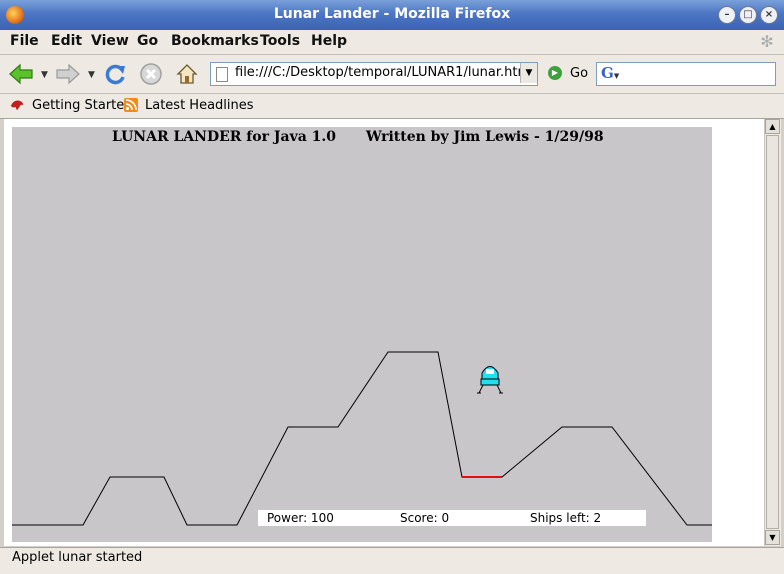  Describe the element at coordinates (425, 518) in the screenshot. I see `score-readout: Score: 0` at that location.